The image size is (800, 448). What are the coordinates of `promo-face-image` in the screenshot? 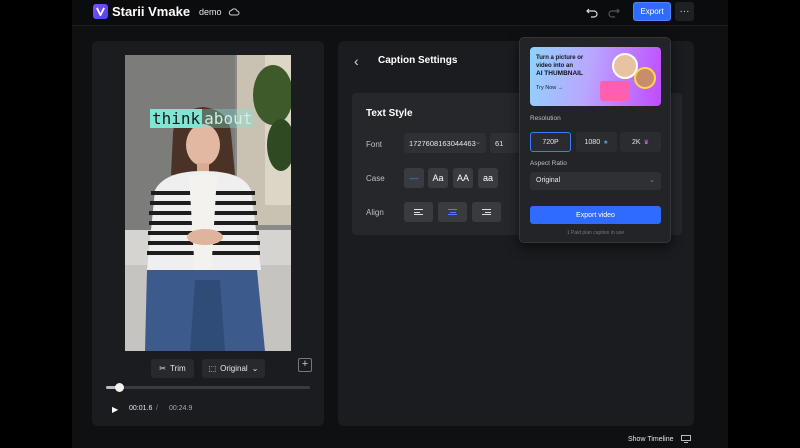 It's located at (645, 78).